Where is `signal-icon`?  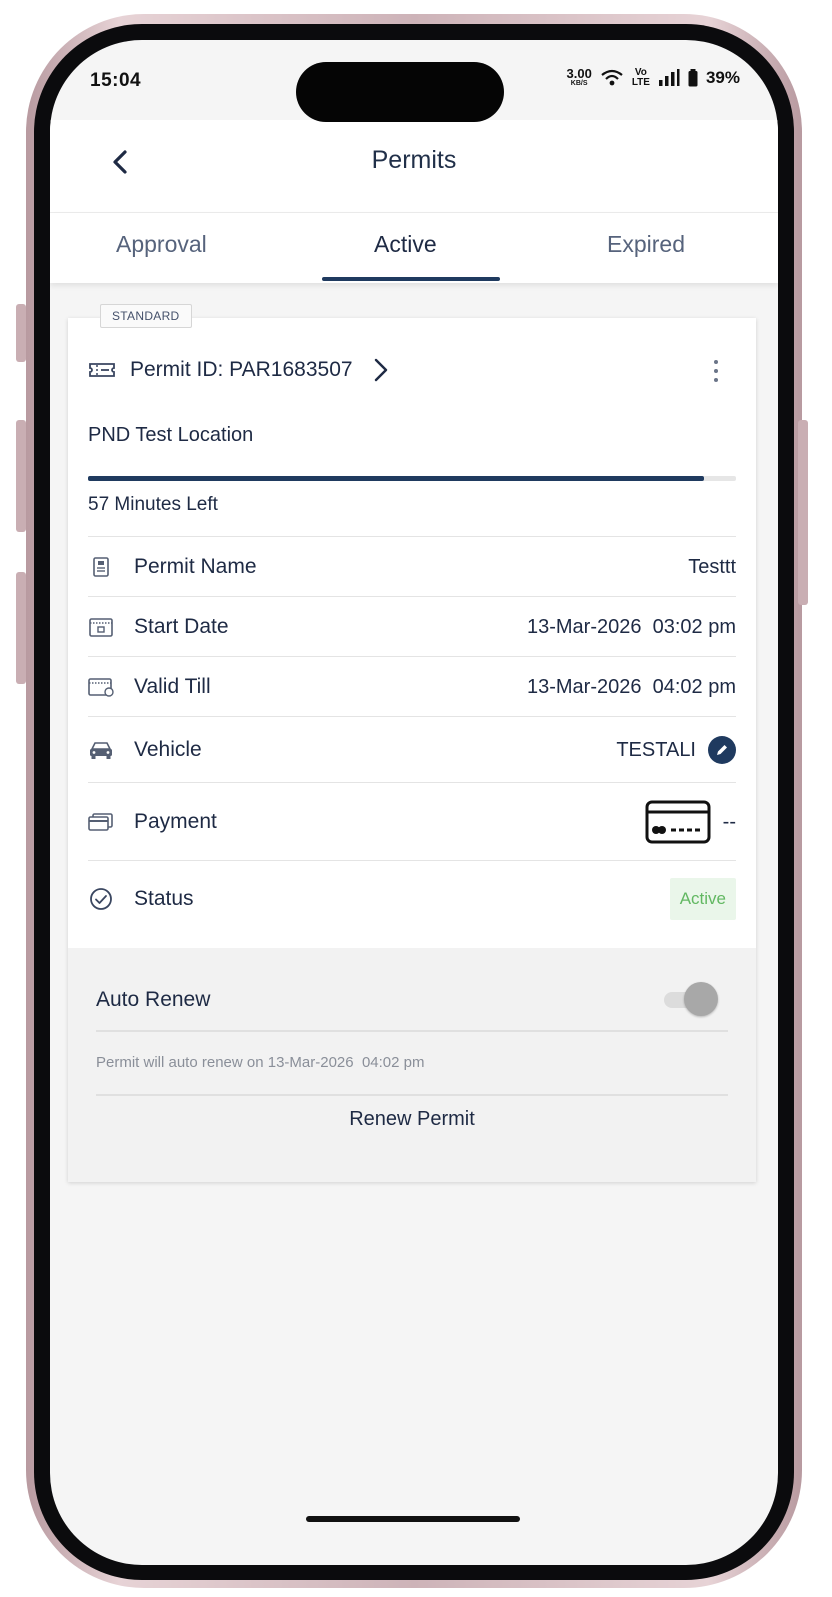
signal-icon is located at coordinates (669, 77).